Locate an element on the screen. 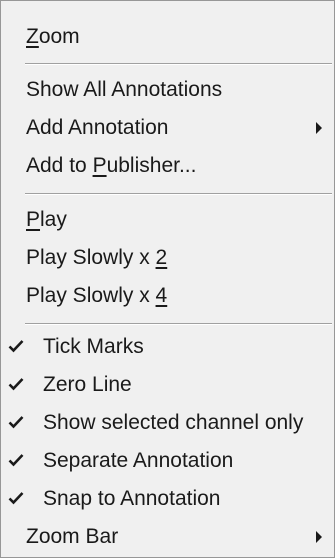 This screenshot has width=335, height=558. menu-item-label: Play Slowly x 2 is located at coordinates (96, 258).